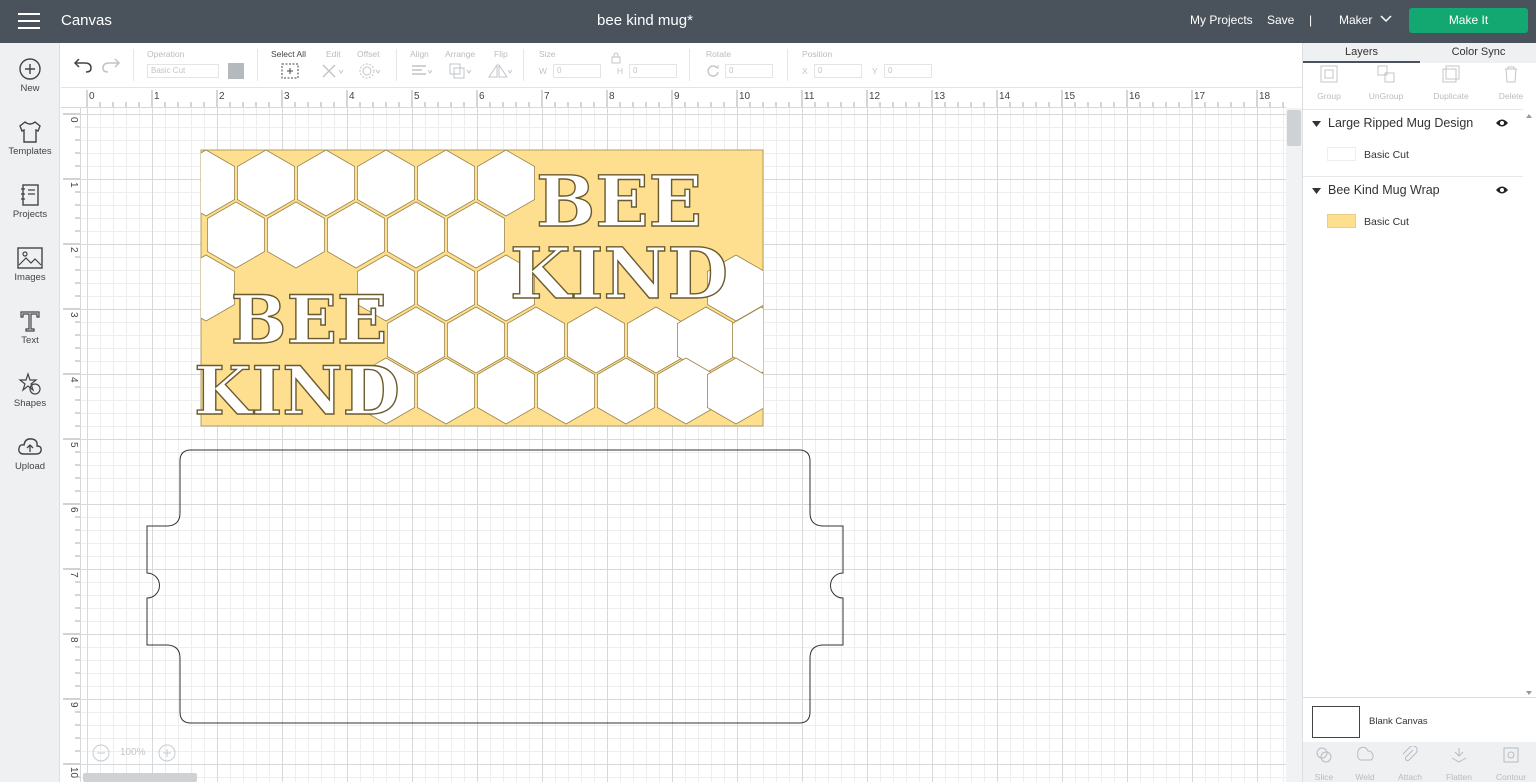 This screenshot has height=782, width=1536. Describe the element at coordinates (73, 640) in the screenshot. I see `ruler-v-label: 8` at that location.